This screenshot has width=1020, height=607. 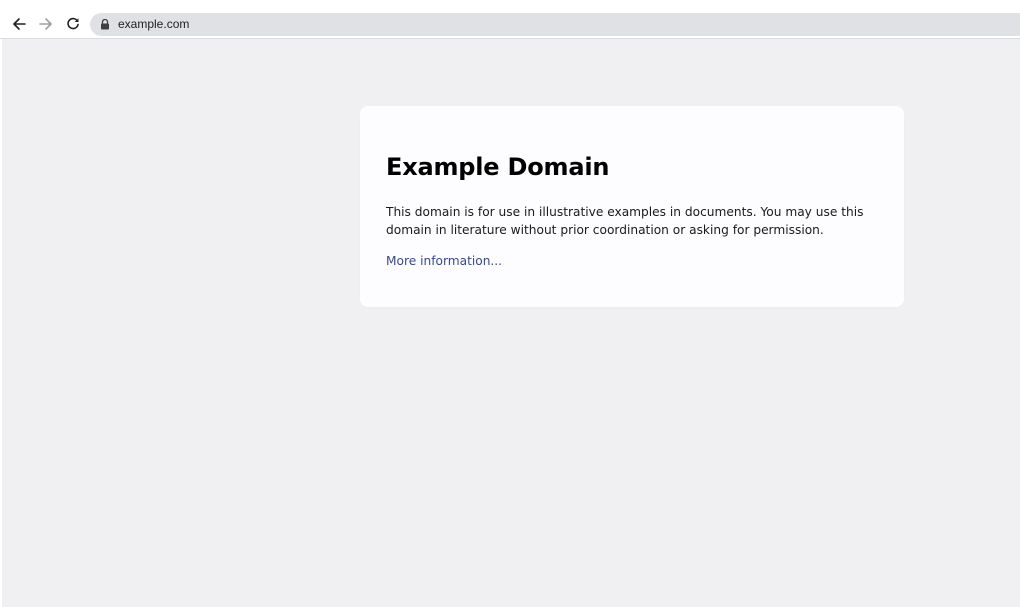 What do you see at coordinates (105, 24) in the screenshot?
I see `lock-icon` at bounding box center [105, 24].